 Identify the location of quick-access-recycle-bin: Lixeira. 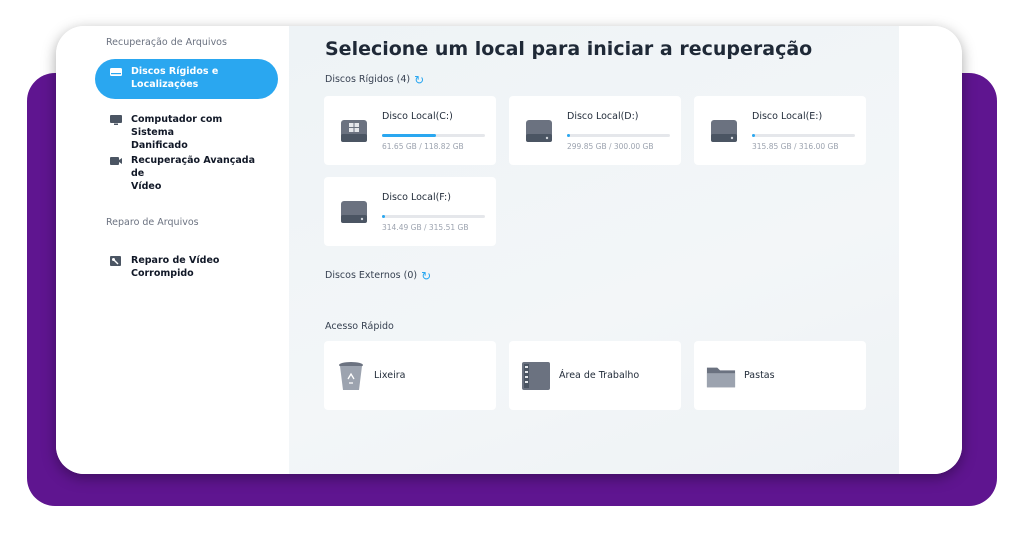
(410, 375).